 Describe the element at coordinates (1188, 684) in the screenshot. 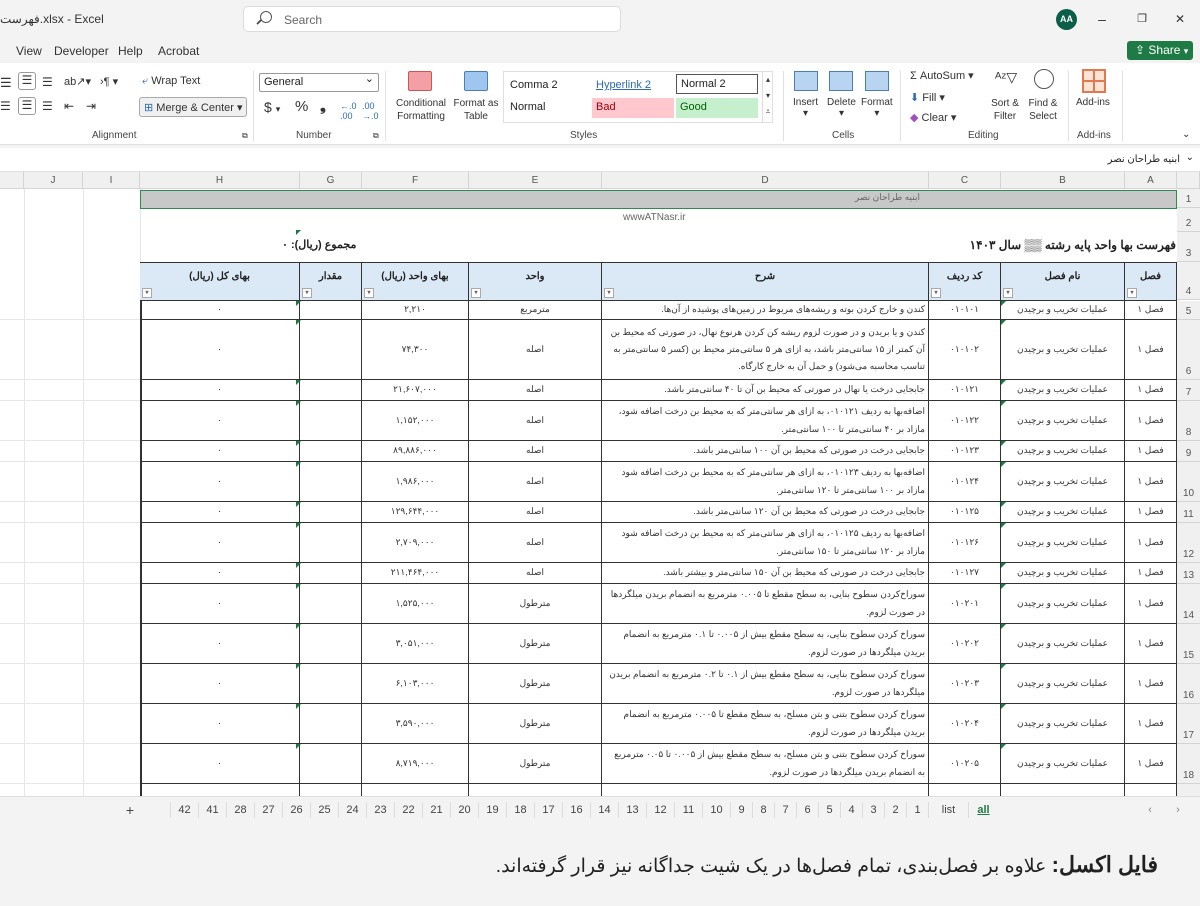

I see `row-header: 16` at that location.